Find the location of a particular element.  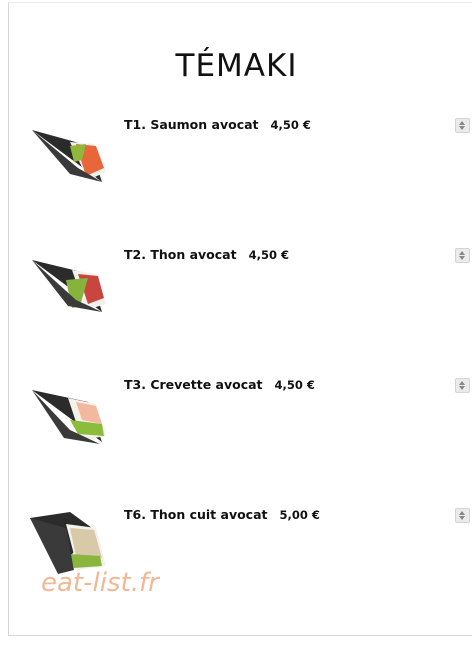

watermark: eat-list.fr is located at coordinates (100, 583).